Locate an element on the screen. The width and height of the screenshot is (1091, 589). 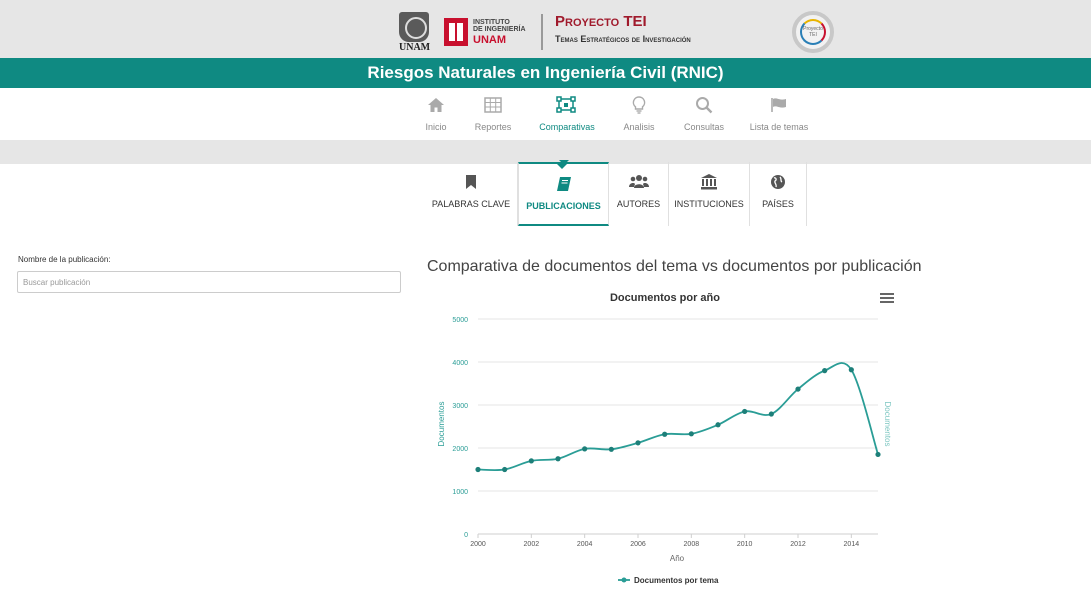
y-axis-ticks: 0 1000 2000 3000 4000 5000 is located at coordinates (460, 428).